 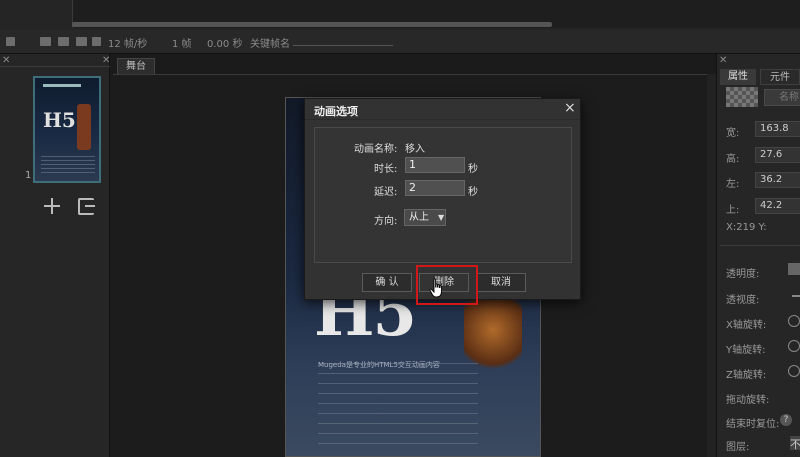 What do you see at coordinates (96, 41) in the screenshot?
I see `timeline-delete-icon` at bounding box center [96, 41].